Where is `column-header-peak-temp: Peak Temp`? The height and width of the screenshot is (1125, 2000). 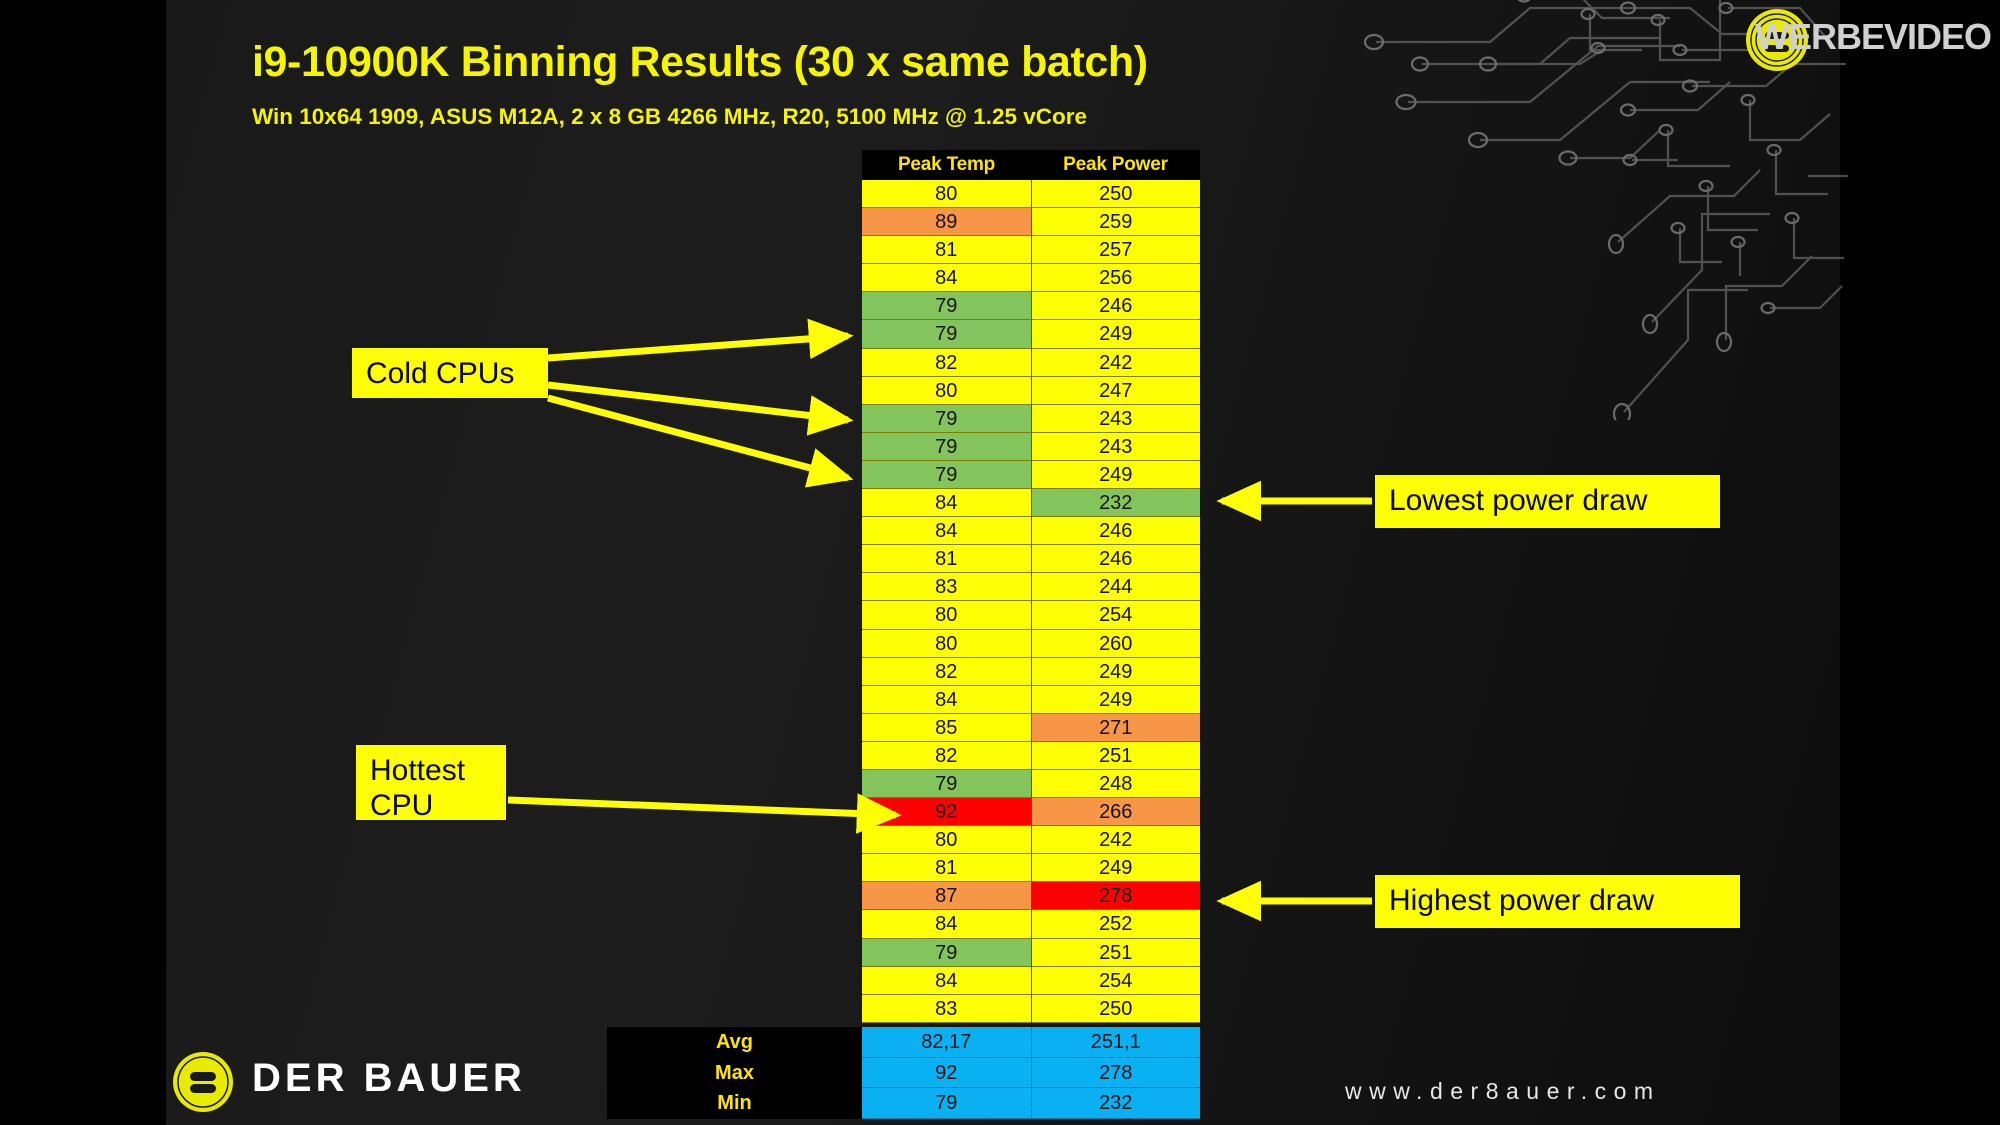 column-header-peak-temp: Peak Temp is located at coordinates (946, 164).